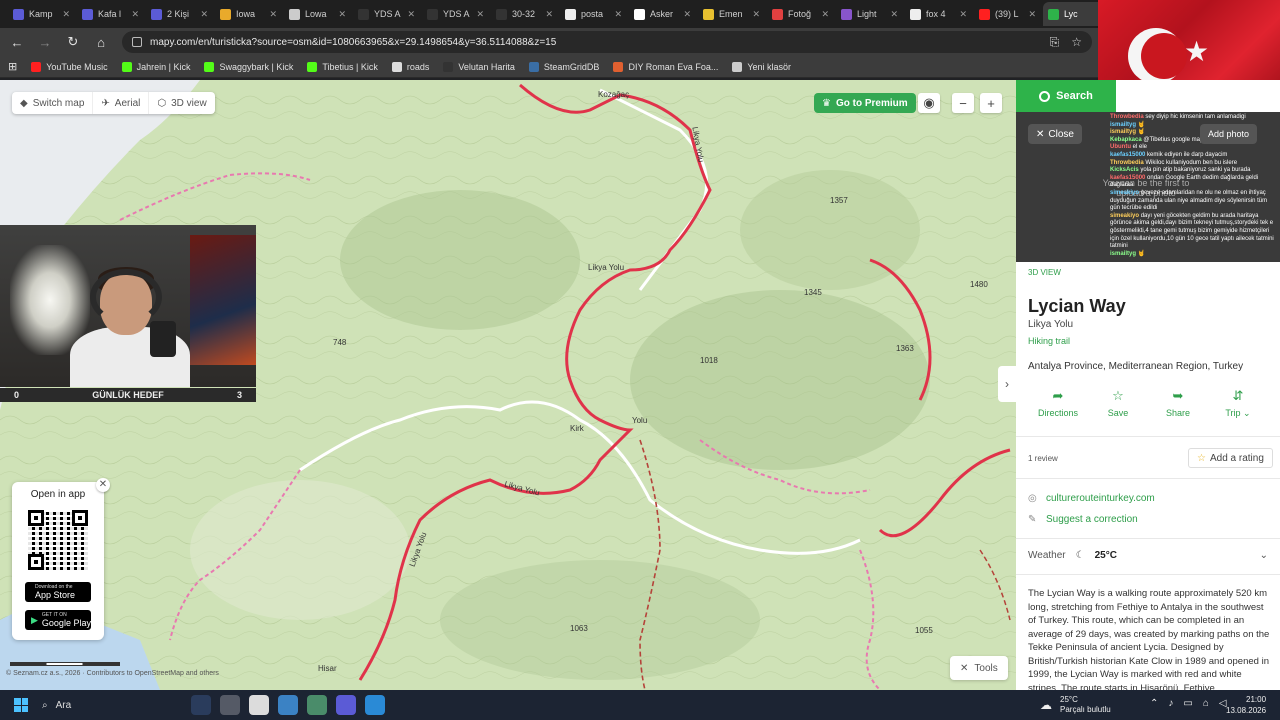  Describe the element at coordinates (1229, 134) in the screenshot. I see `add-photo-button: Add photo` at that location.